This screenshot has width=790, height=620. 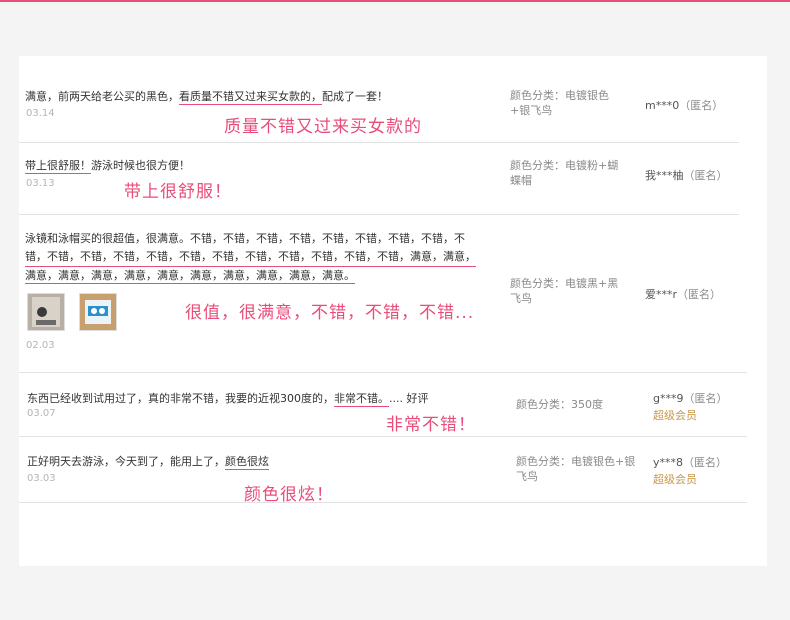 I want to click on review-text: 正好明天去游泳，今天到了，能用上了，颜色很炫, so click(x=148, y=461).